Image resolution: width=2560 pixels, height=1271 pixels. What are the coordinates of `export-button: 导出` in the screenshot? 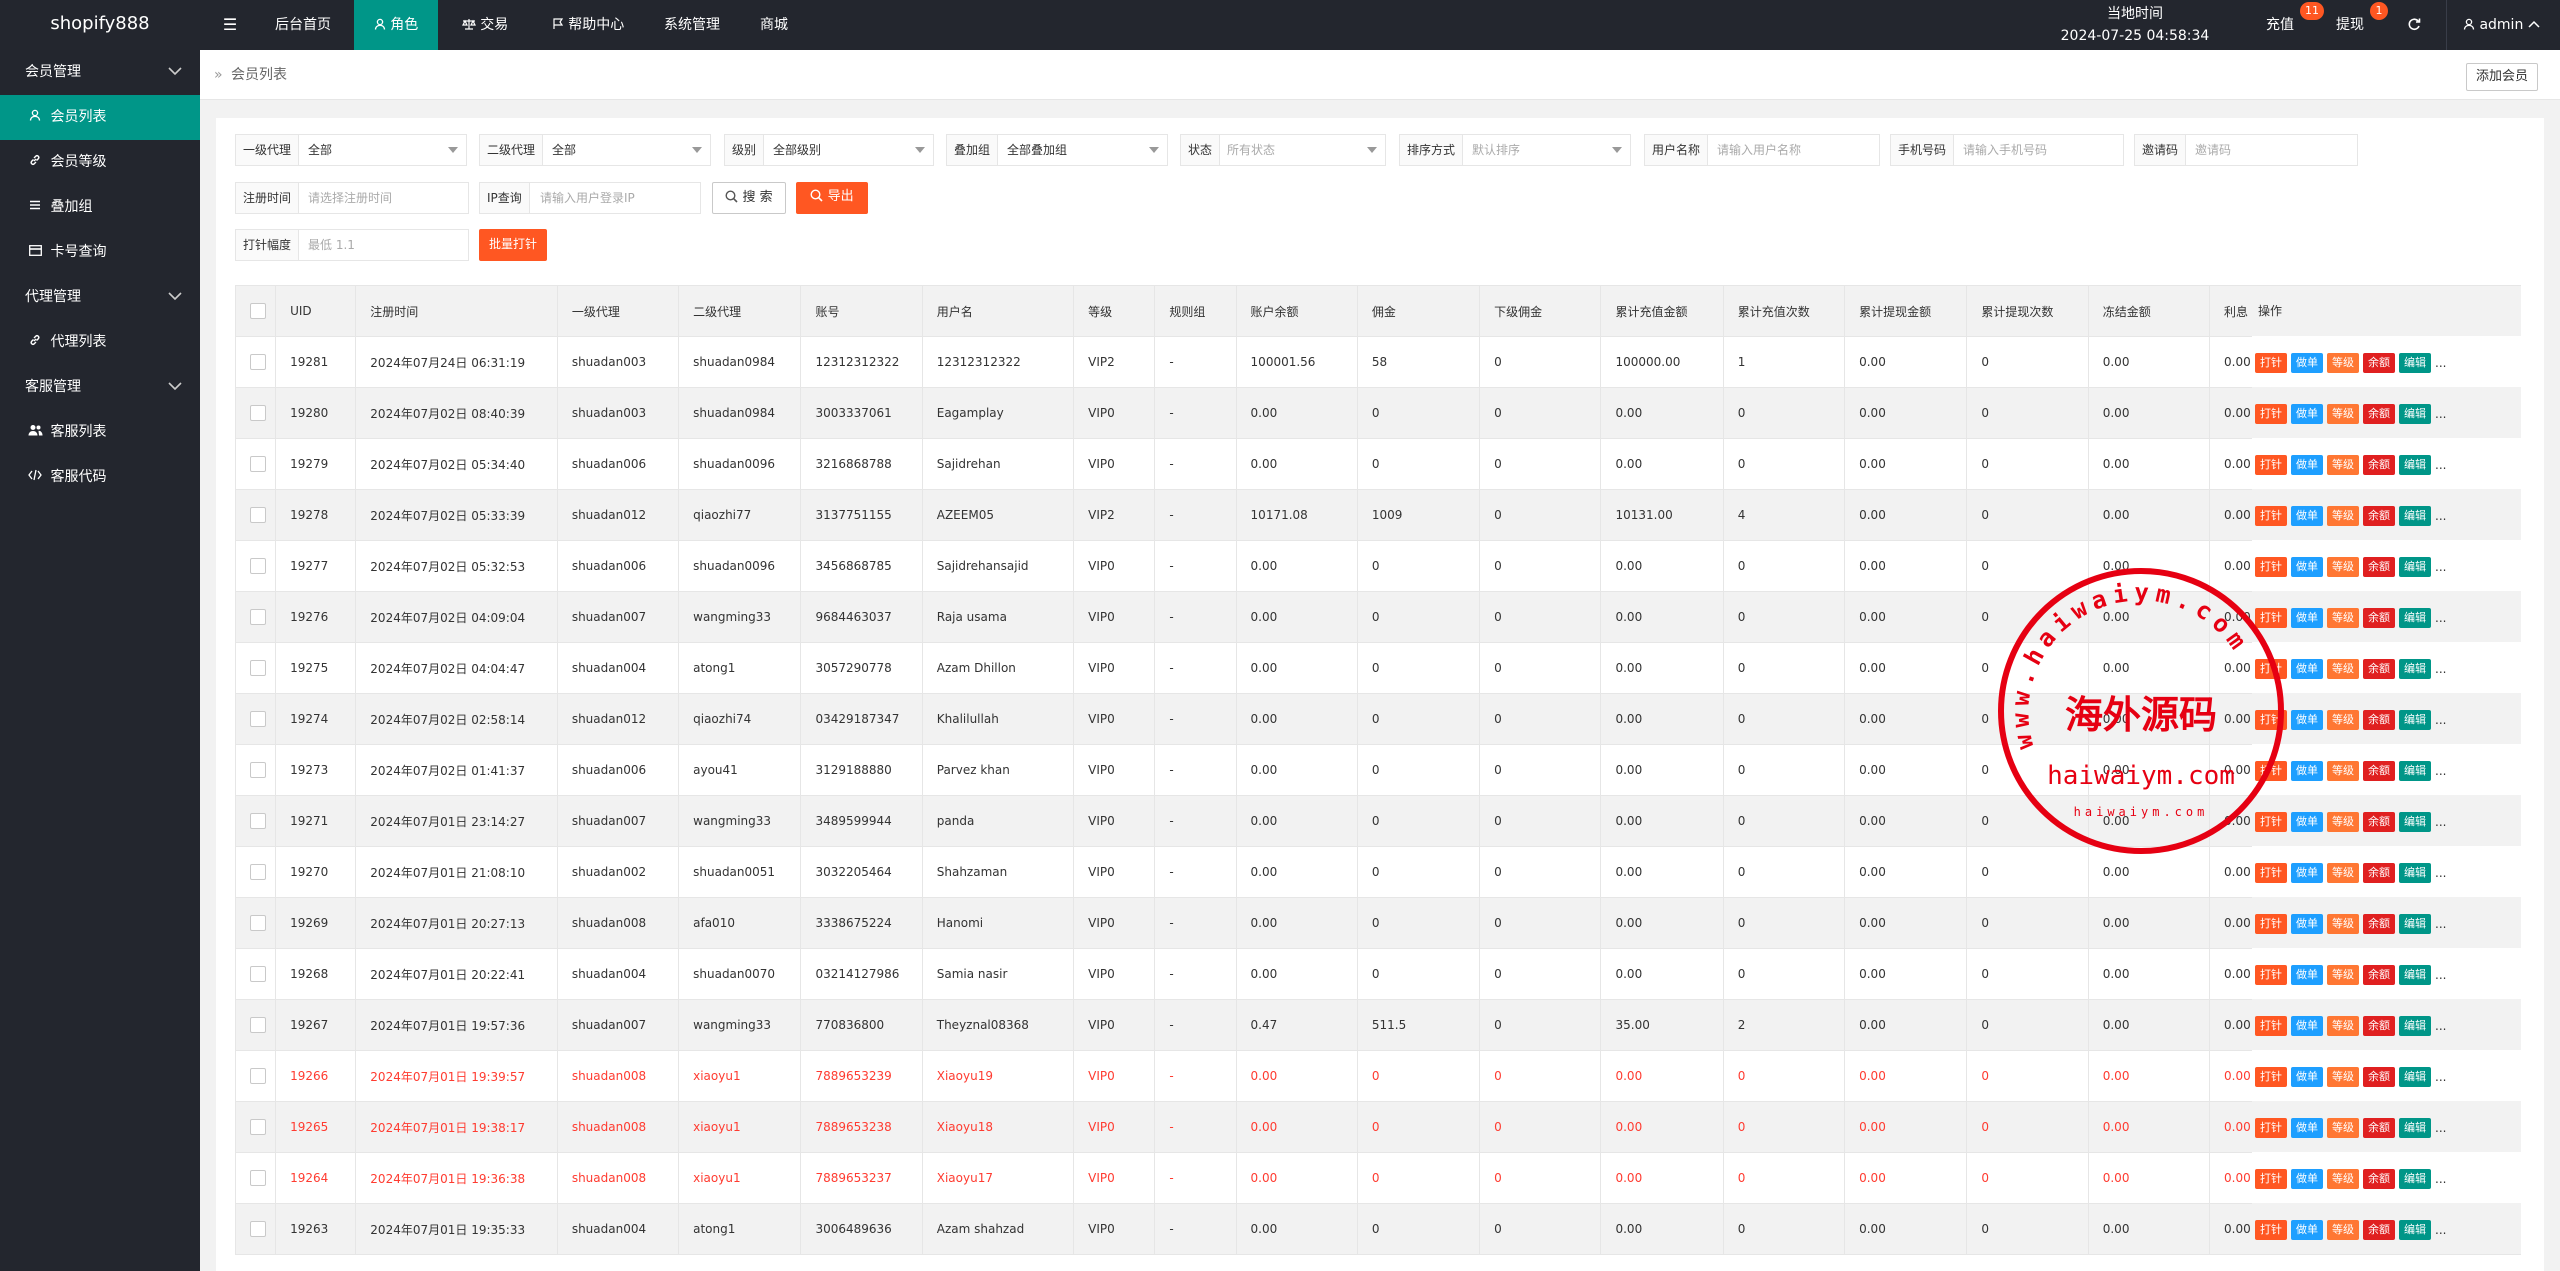 It's located at (832, 198).